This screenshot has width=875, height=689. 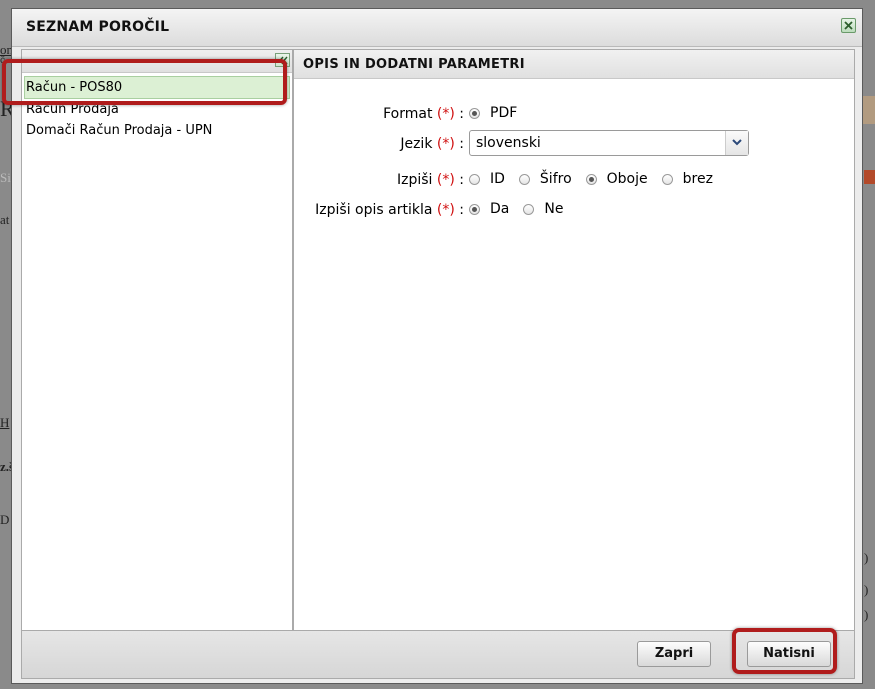 What do you see at coordinates (524, 179) in the screenshot?
I see `izpisi-radio-sifro` at bounding box center [524, 179].